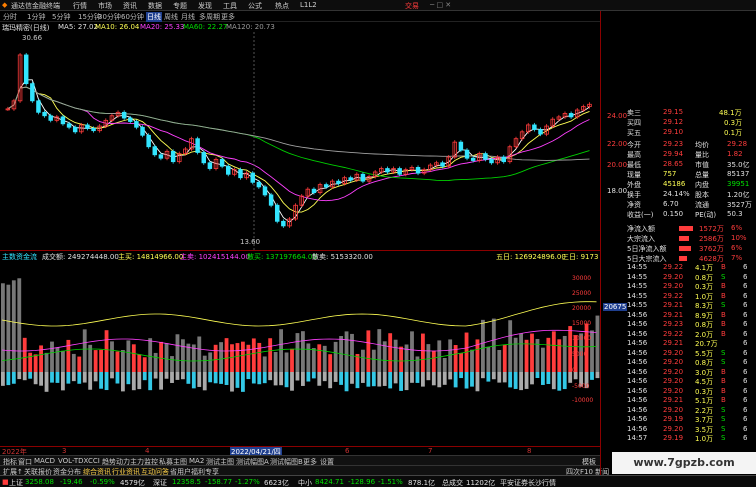 This screenshot has width=756, height=487. Describe the element at coordinates (196, 461) in the screenshot. I see `tab-ma2: MA2` at that location.